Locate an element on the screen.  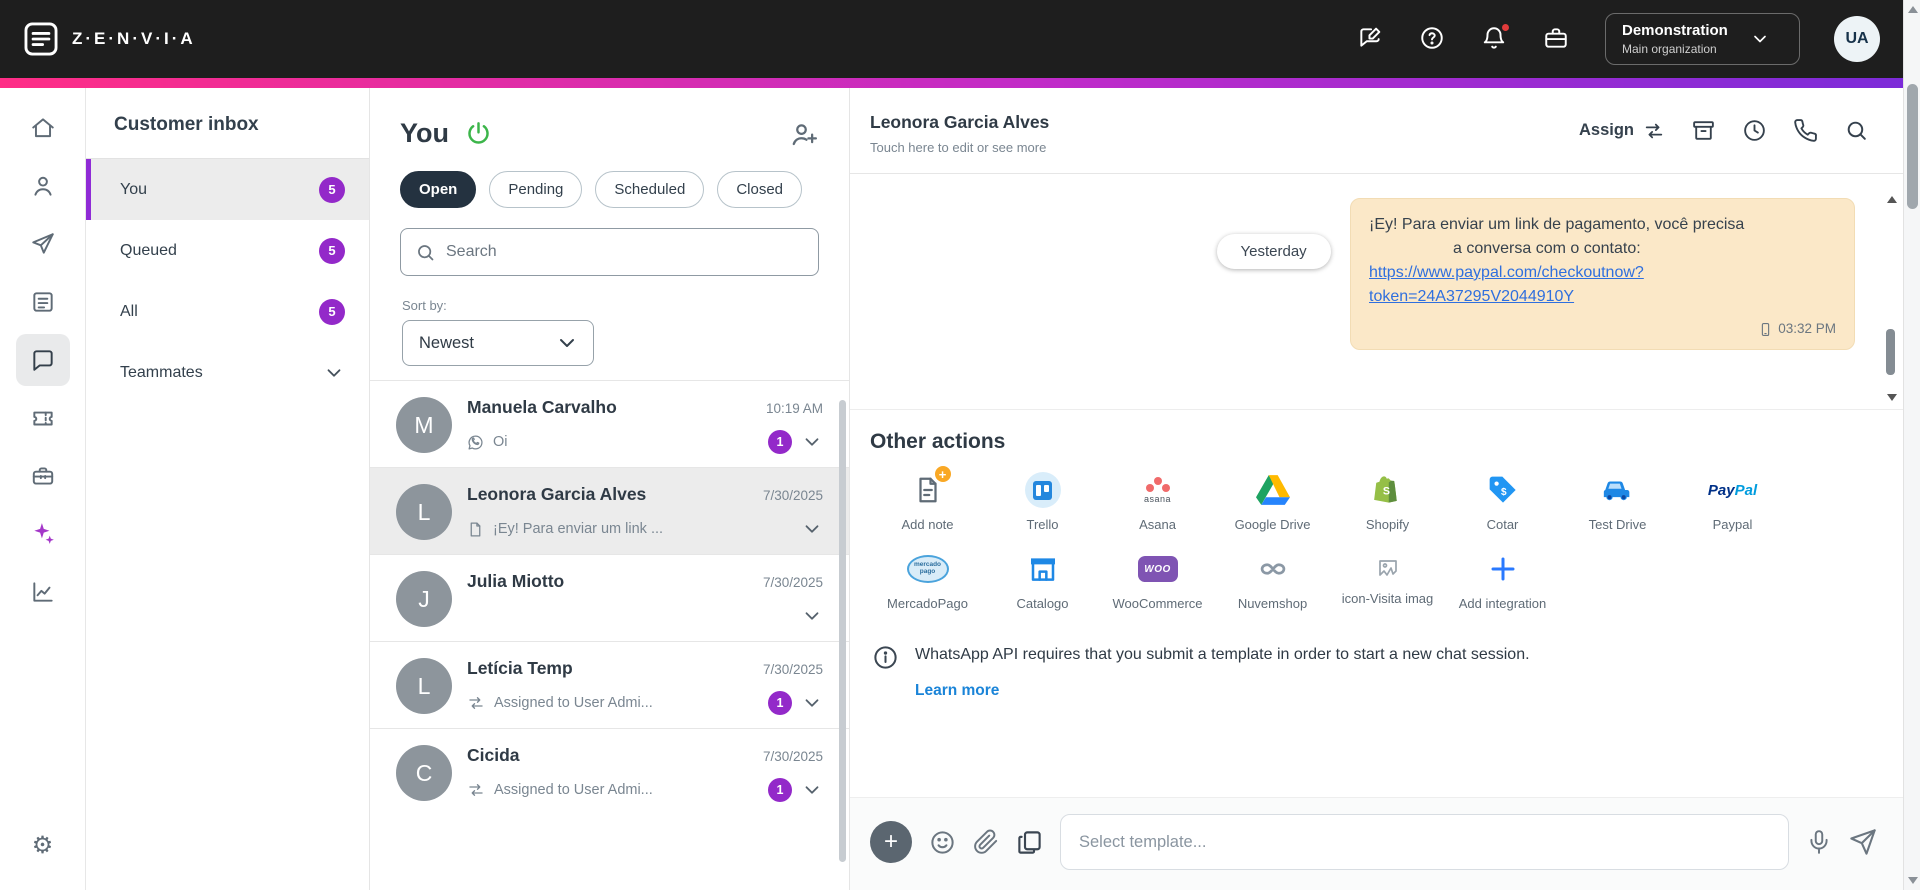
conversation-row: M Manuela Carvalho 10:19 AM Oi 1 is located at coordinates (609, 423).